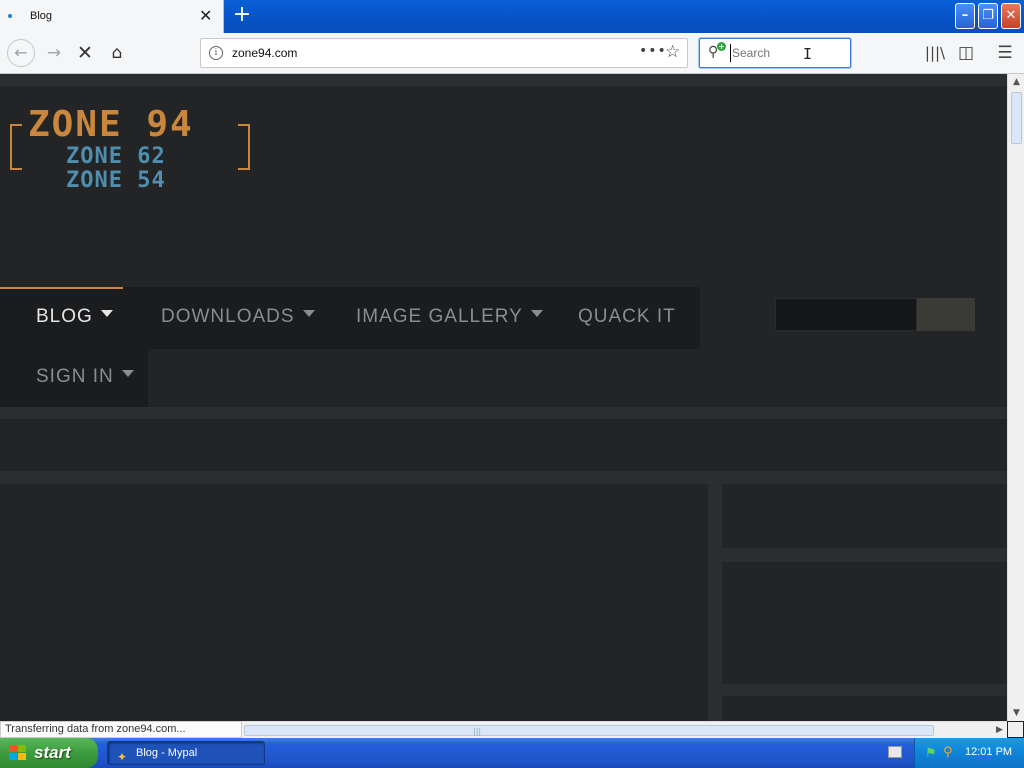 The width and height of the screenshot is (1024, 768). I want to click on address-bar: i zone94.com ••• ☆, so click(444, 53).